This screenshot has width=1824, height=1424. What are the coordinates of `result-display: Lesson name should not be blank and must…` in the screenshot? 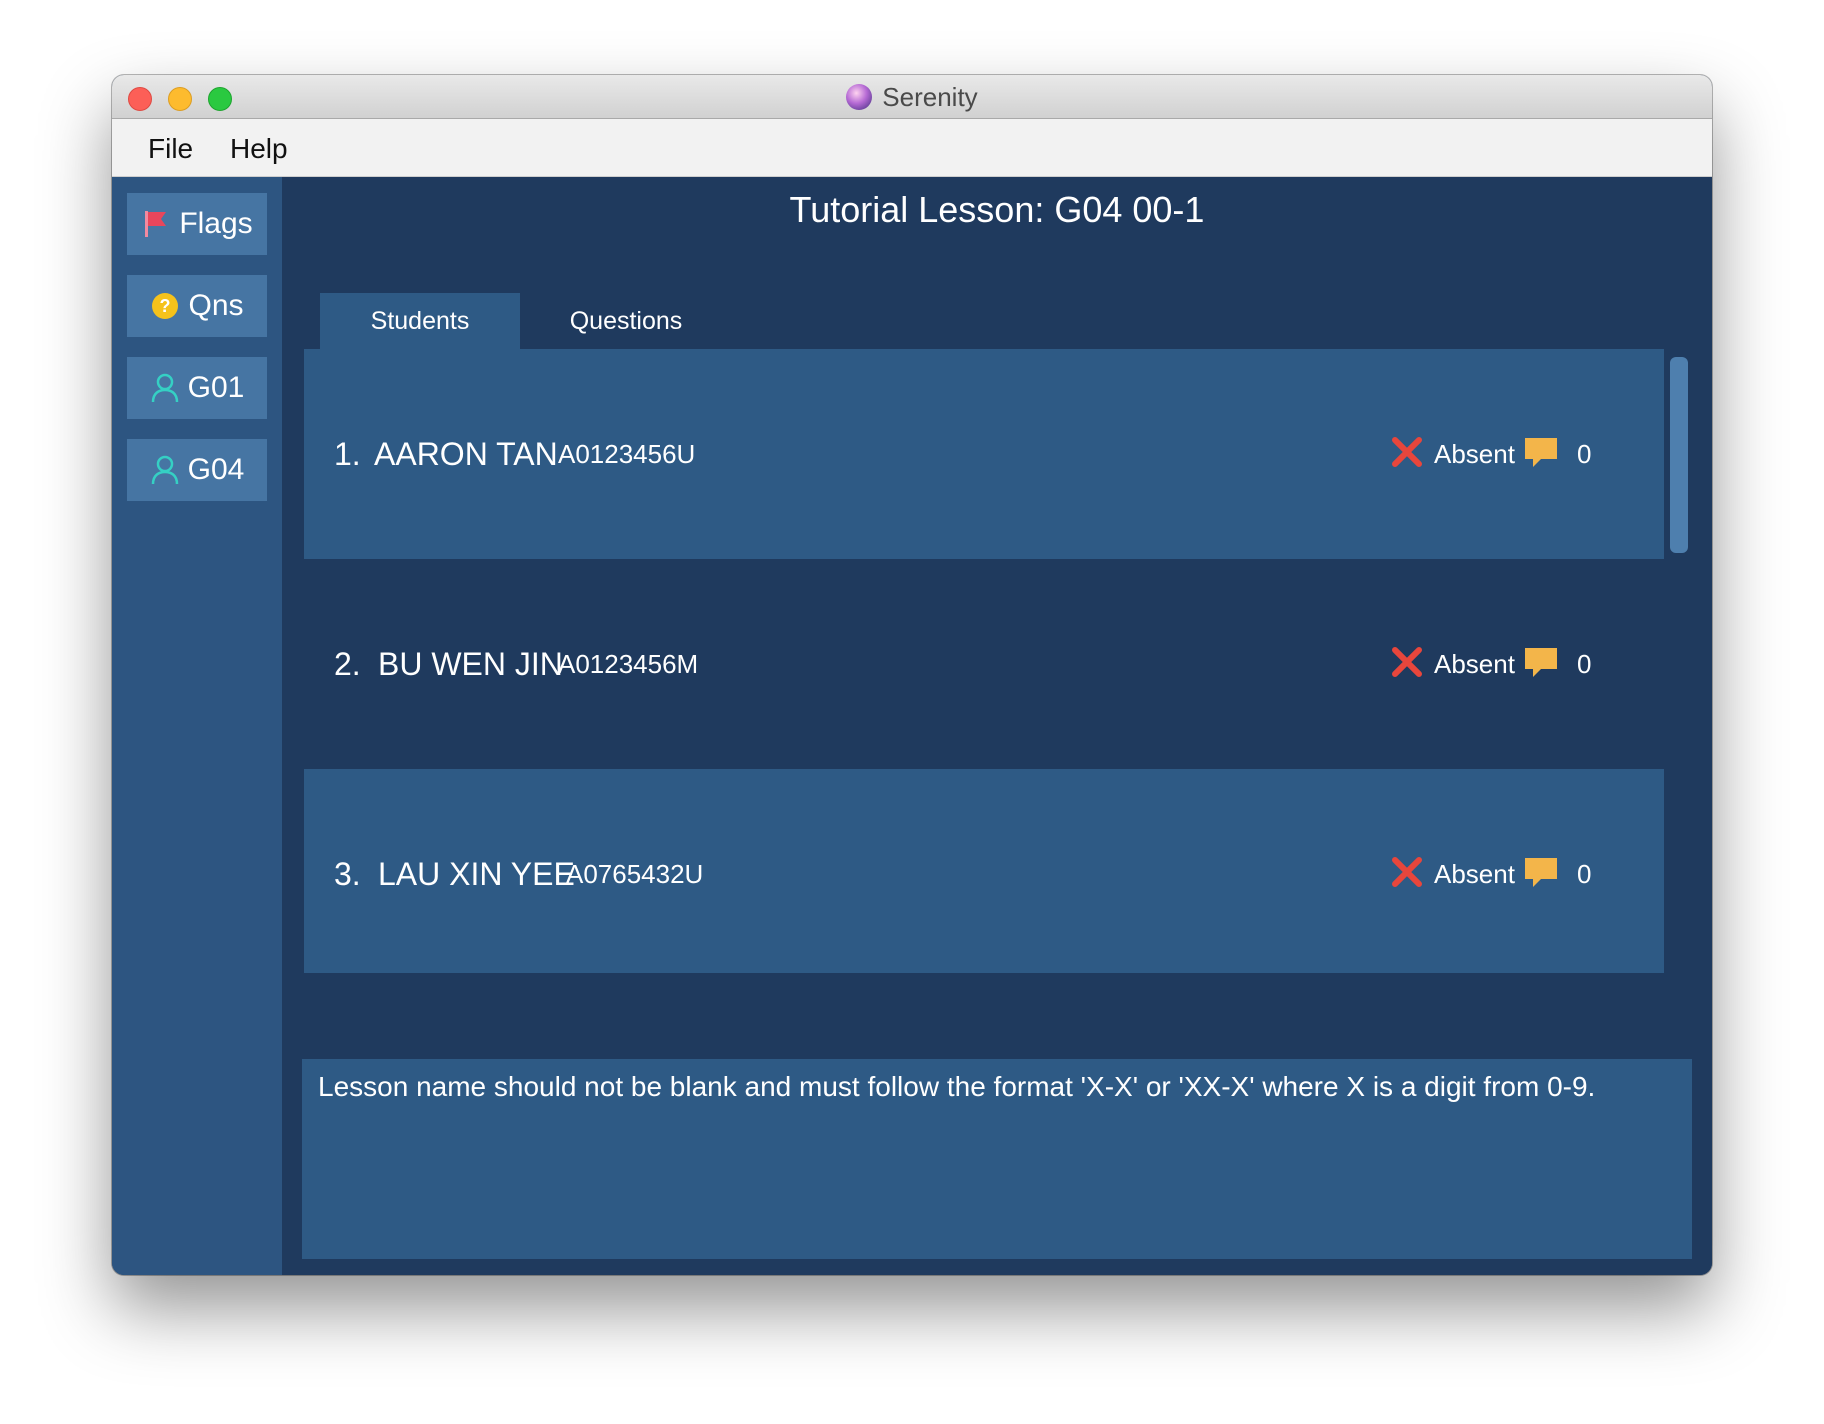 It's located at (997, 1159).